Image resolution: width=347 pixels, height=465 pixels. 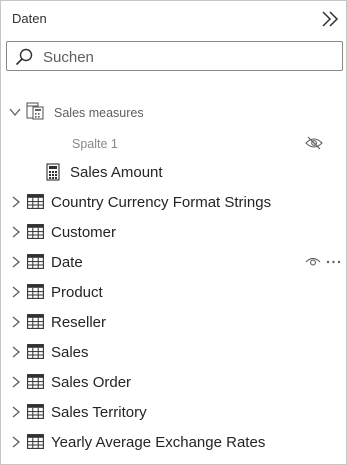 I want to click on tree-item-label: Reseller, so click(x=79, y=322).